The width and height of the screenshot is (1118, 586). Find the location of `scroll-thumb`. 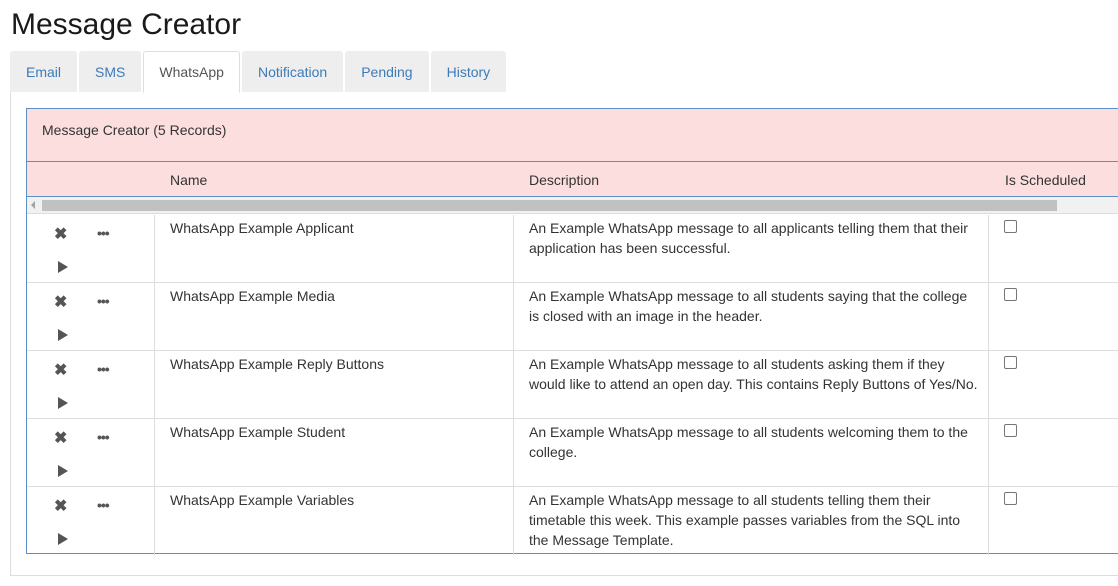

scroll-thumb is located at coordinates (549, 205).